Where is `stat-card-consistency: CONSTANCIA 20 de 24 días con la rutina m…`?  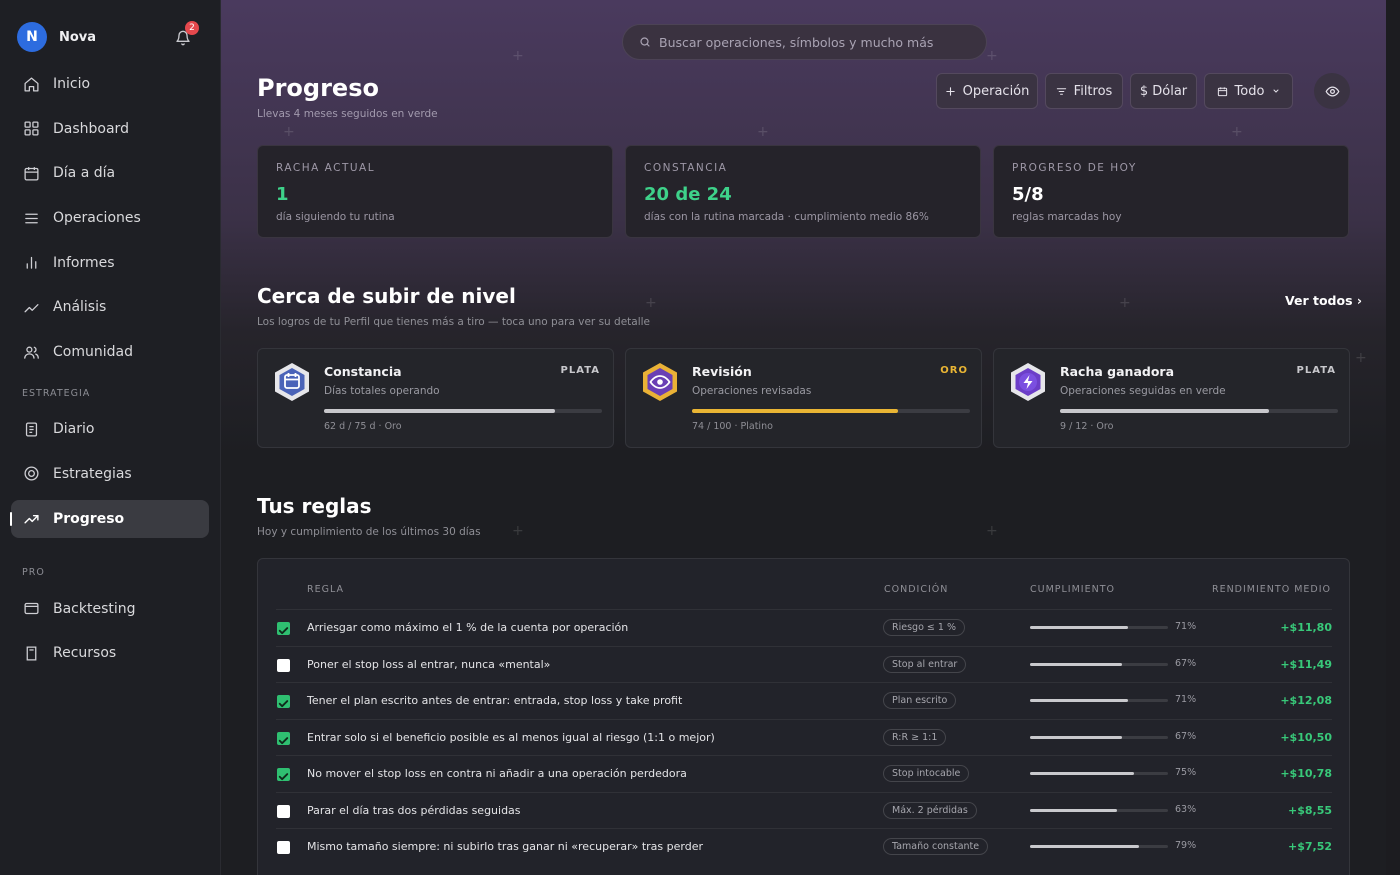 stat-card-consistency: CONSTANCIA 20 de 24 días con la rutina m… is located at coordinates (803, 191).